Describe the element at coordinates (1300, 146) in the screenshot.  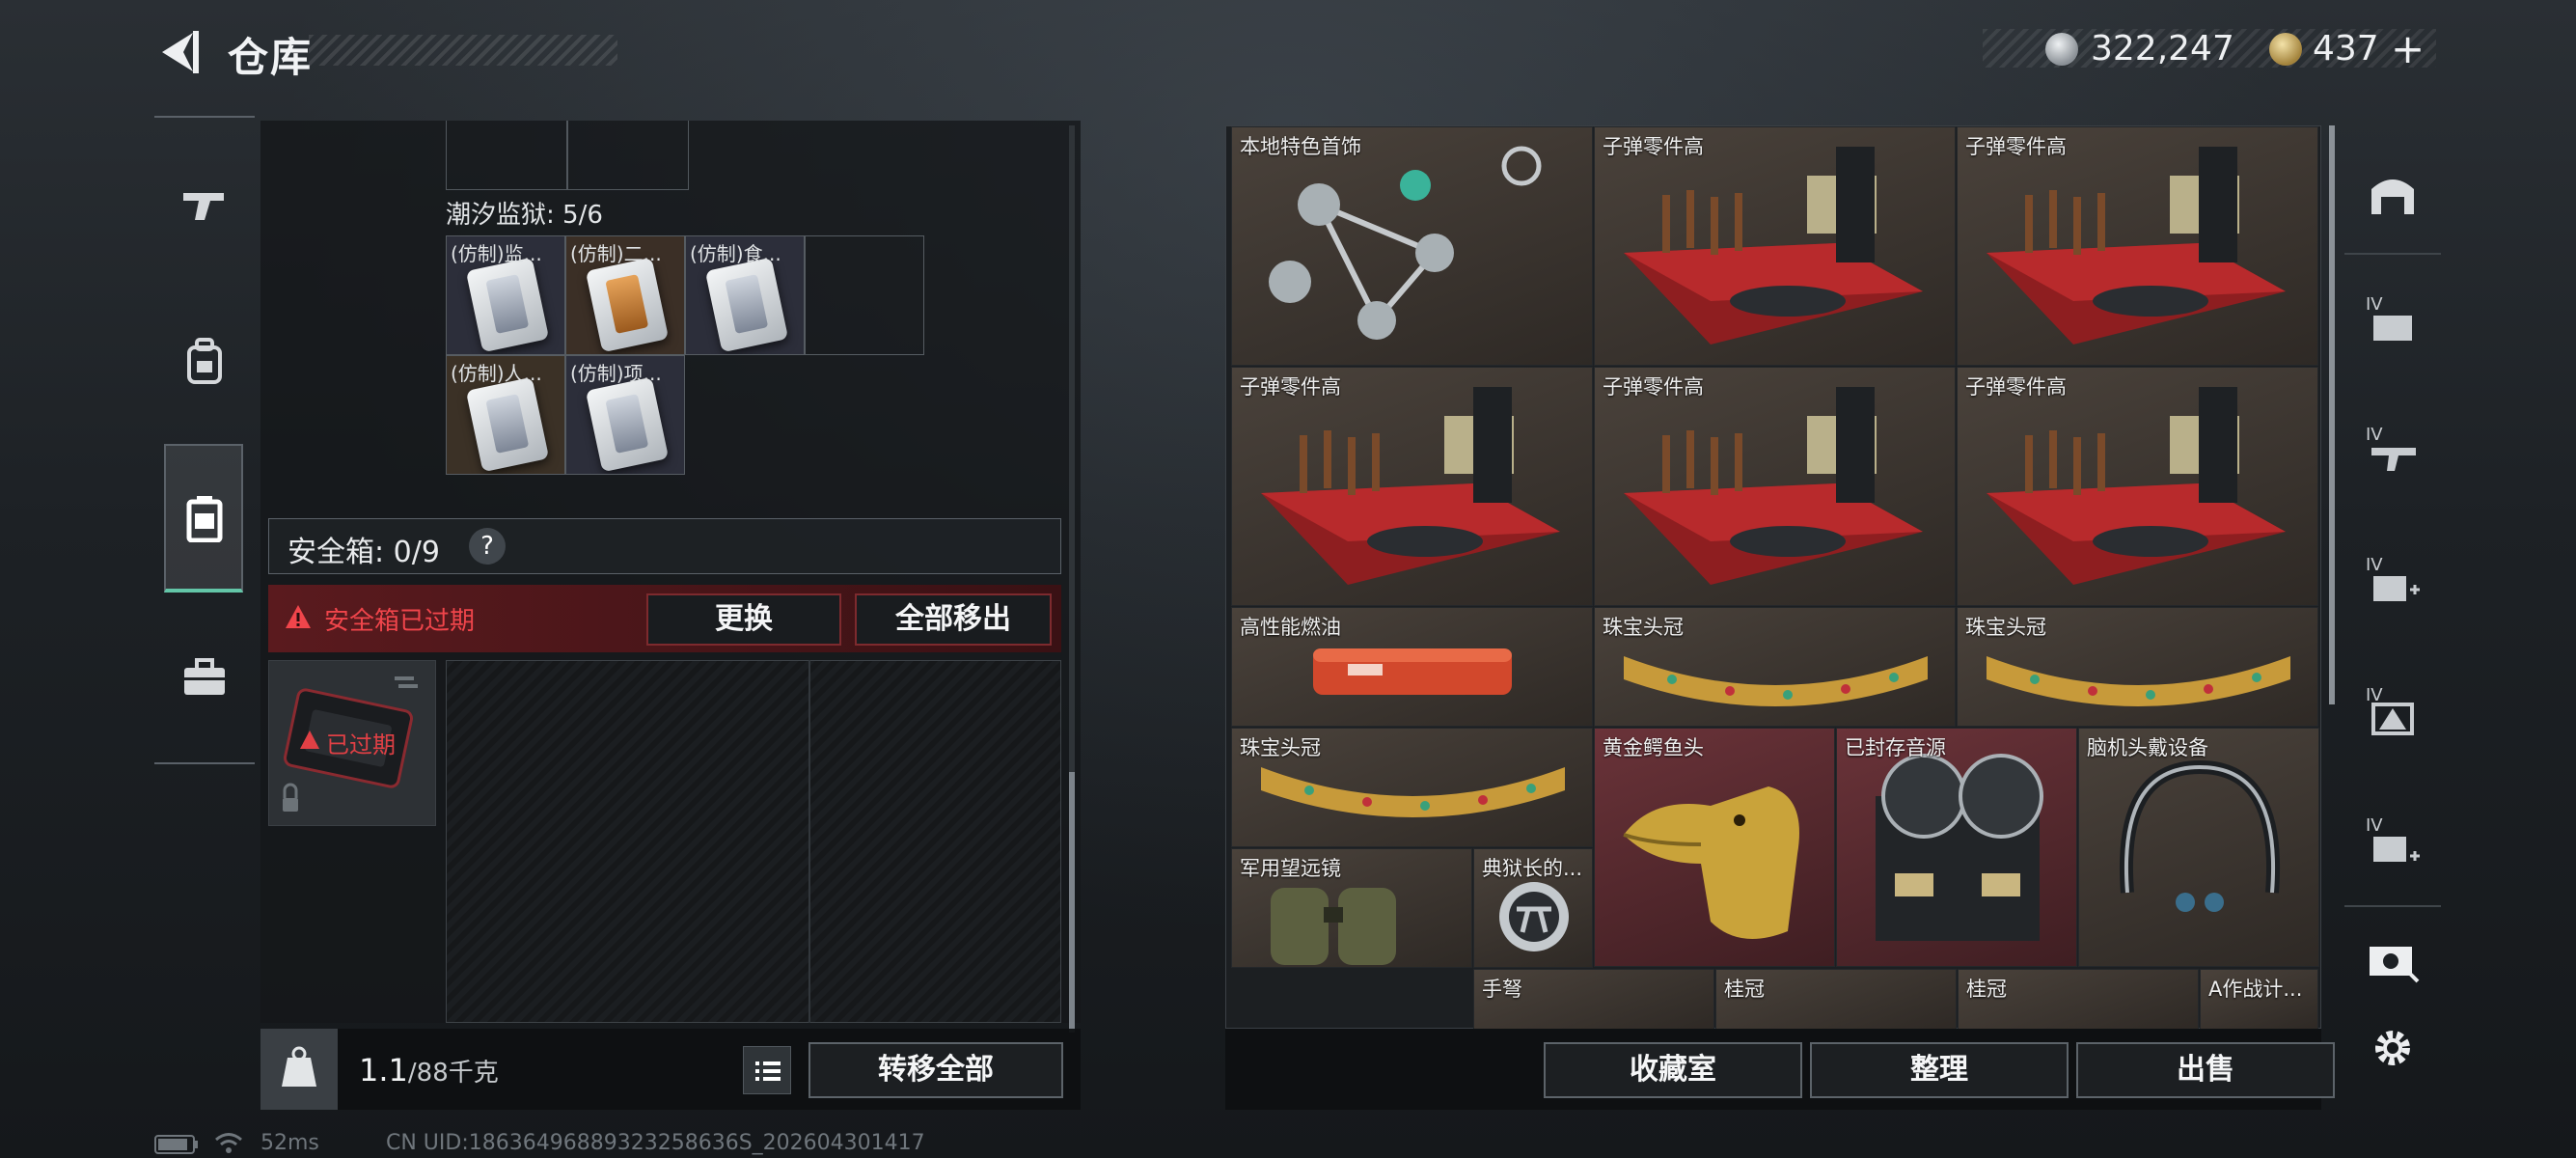
I see `item-label: 本地特色首饰` at that location.